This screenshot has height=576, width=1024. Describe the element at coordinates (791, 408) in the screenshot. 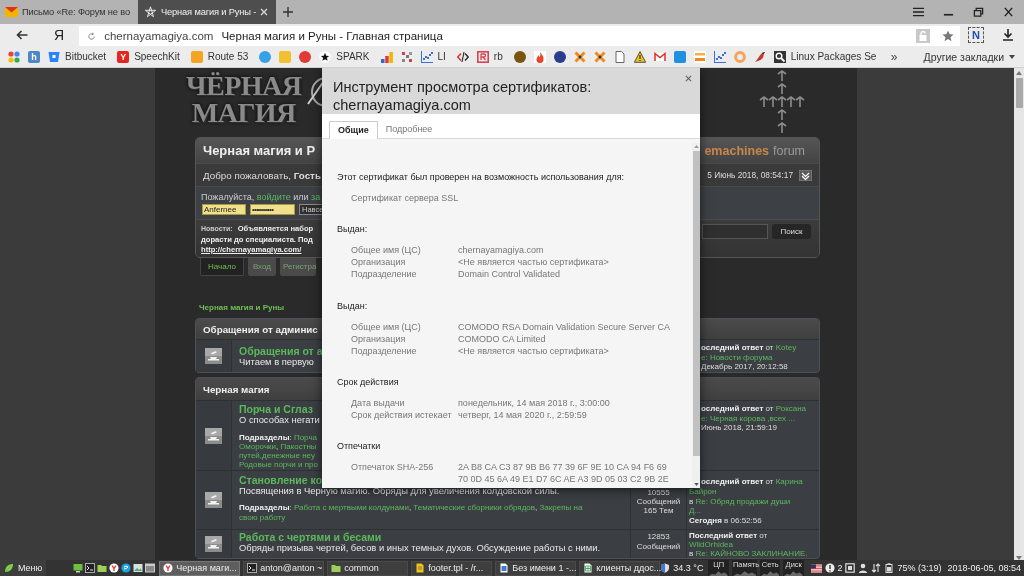

I see `post-link: Роксана` at that location.